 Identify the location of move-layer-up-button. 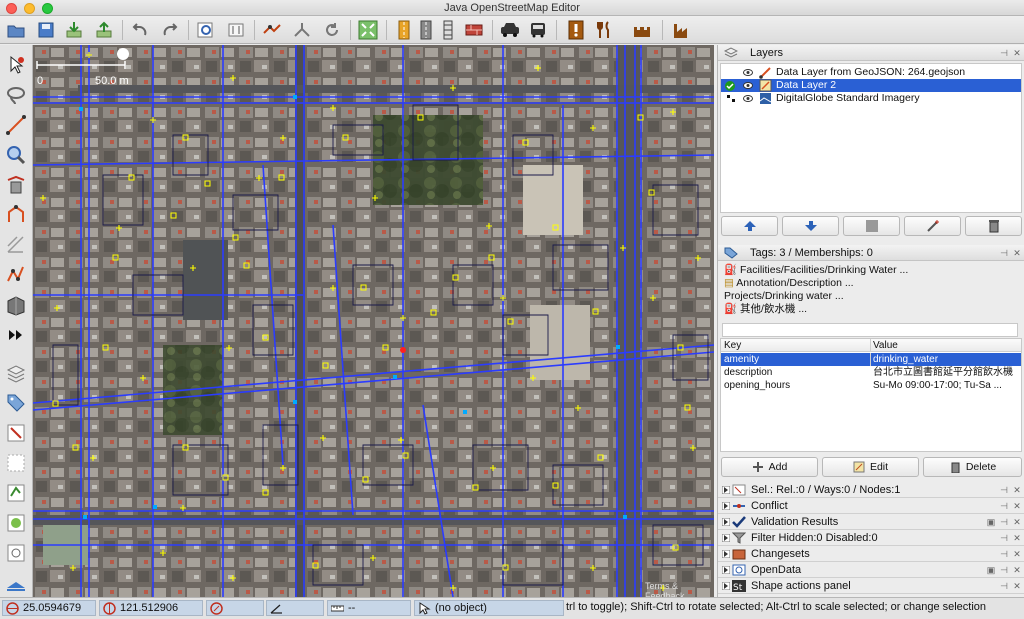
(749, 226).